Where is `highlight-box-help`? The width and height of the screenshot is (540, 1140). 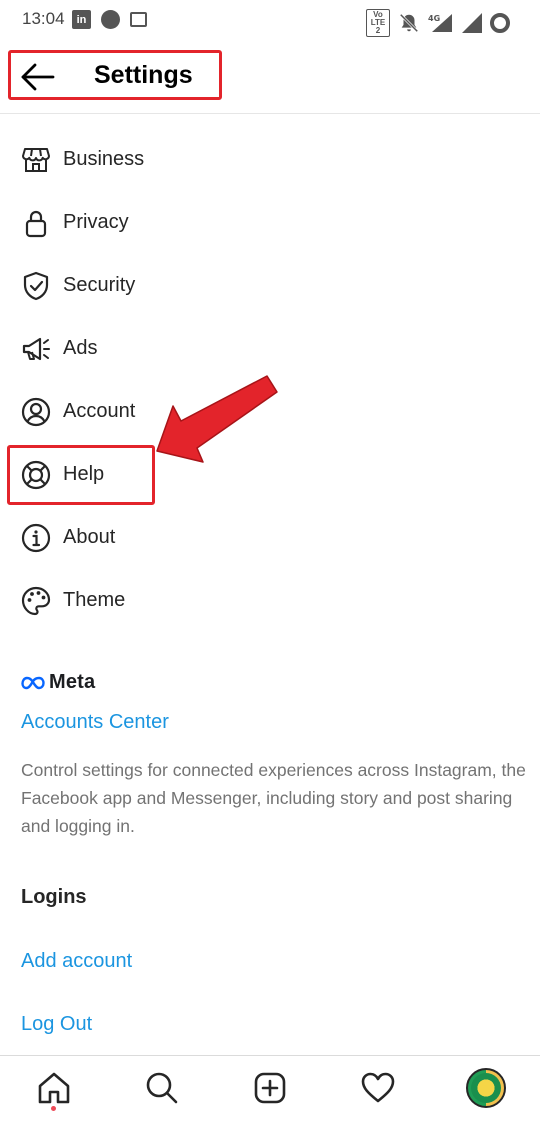 highlight-box-help is located at coordinates (81, 475).